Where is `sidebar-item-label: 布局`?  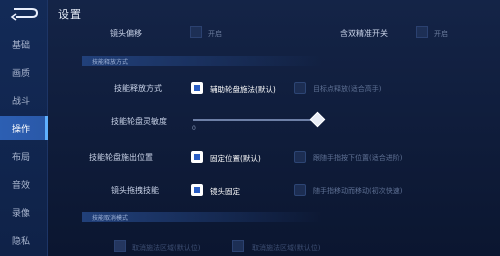
sidebar-item-label: 布局 is located at coordinates (21, 157).